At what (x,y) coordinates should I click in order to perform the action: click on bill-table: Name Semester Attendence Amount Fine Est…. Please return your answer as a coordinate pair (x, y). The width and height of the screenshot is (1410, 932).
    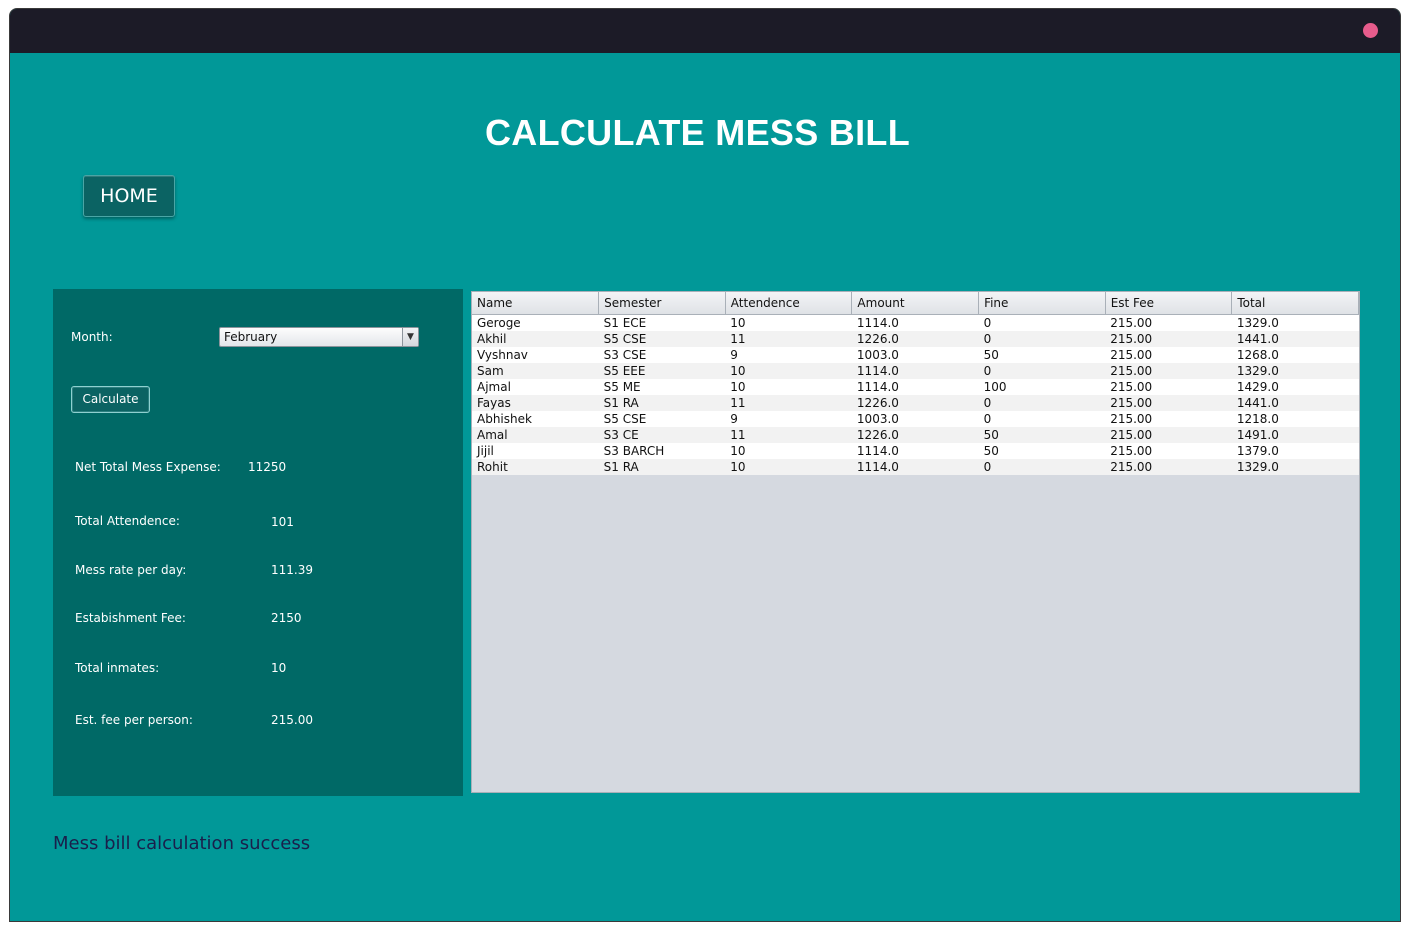
    Looking at the image, I should click on (915, 383).